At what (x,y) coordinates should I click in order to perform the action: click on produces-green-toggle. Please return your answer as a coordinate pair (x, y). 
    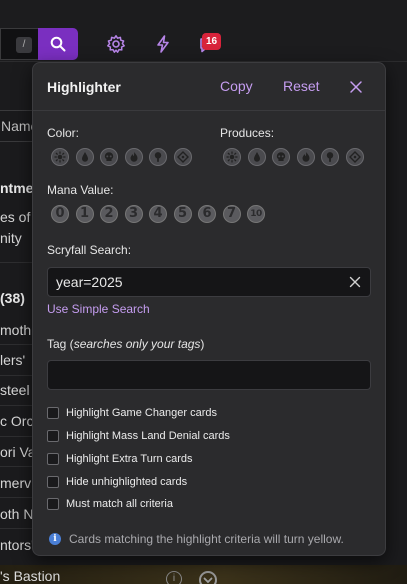
    Looking at the image, I should click on (330, 157).